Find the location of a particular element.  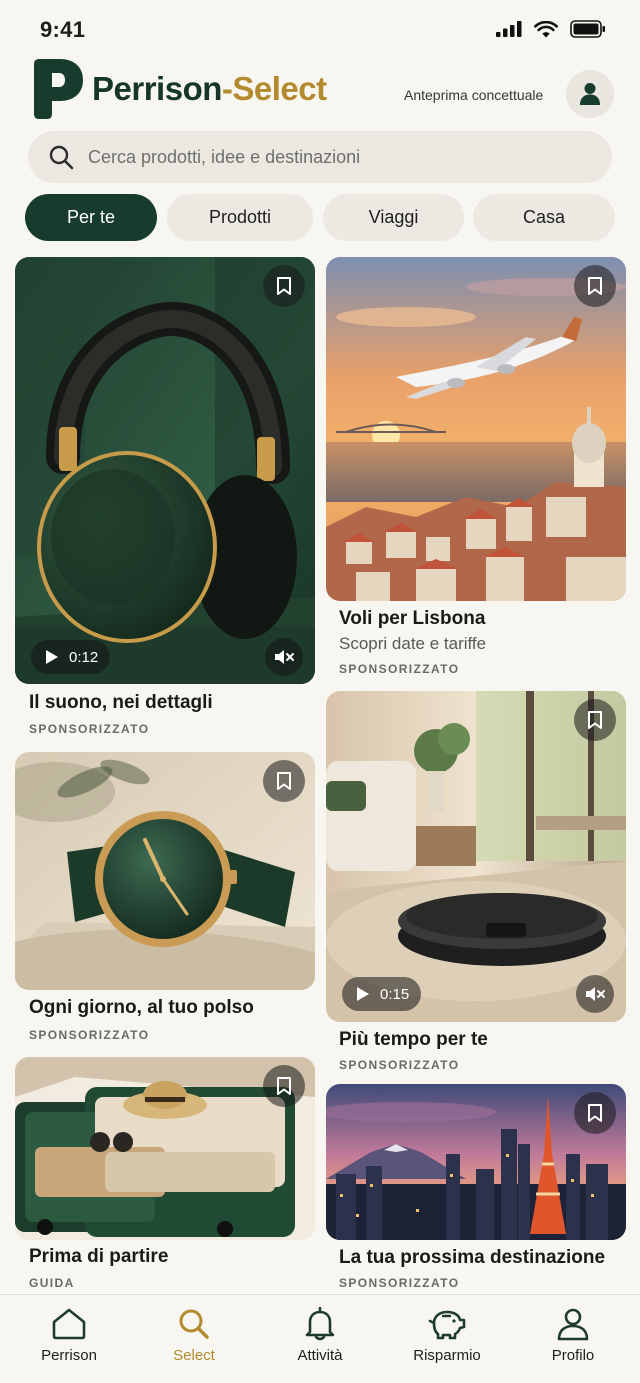

card-title: Più tempo per te is located at coordinates (413, 1040).